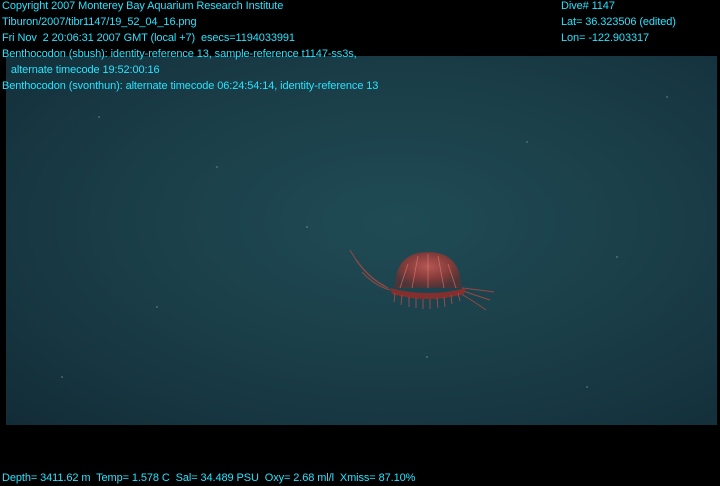 Image resolution: width=720 pixels, height=486 pixels. What do you see at coordinates (588, 6) in the screenshot?
I see `dive-number-text: Dive# 1147` at bounding box center [588, 6].